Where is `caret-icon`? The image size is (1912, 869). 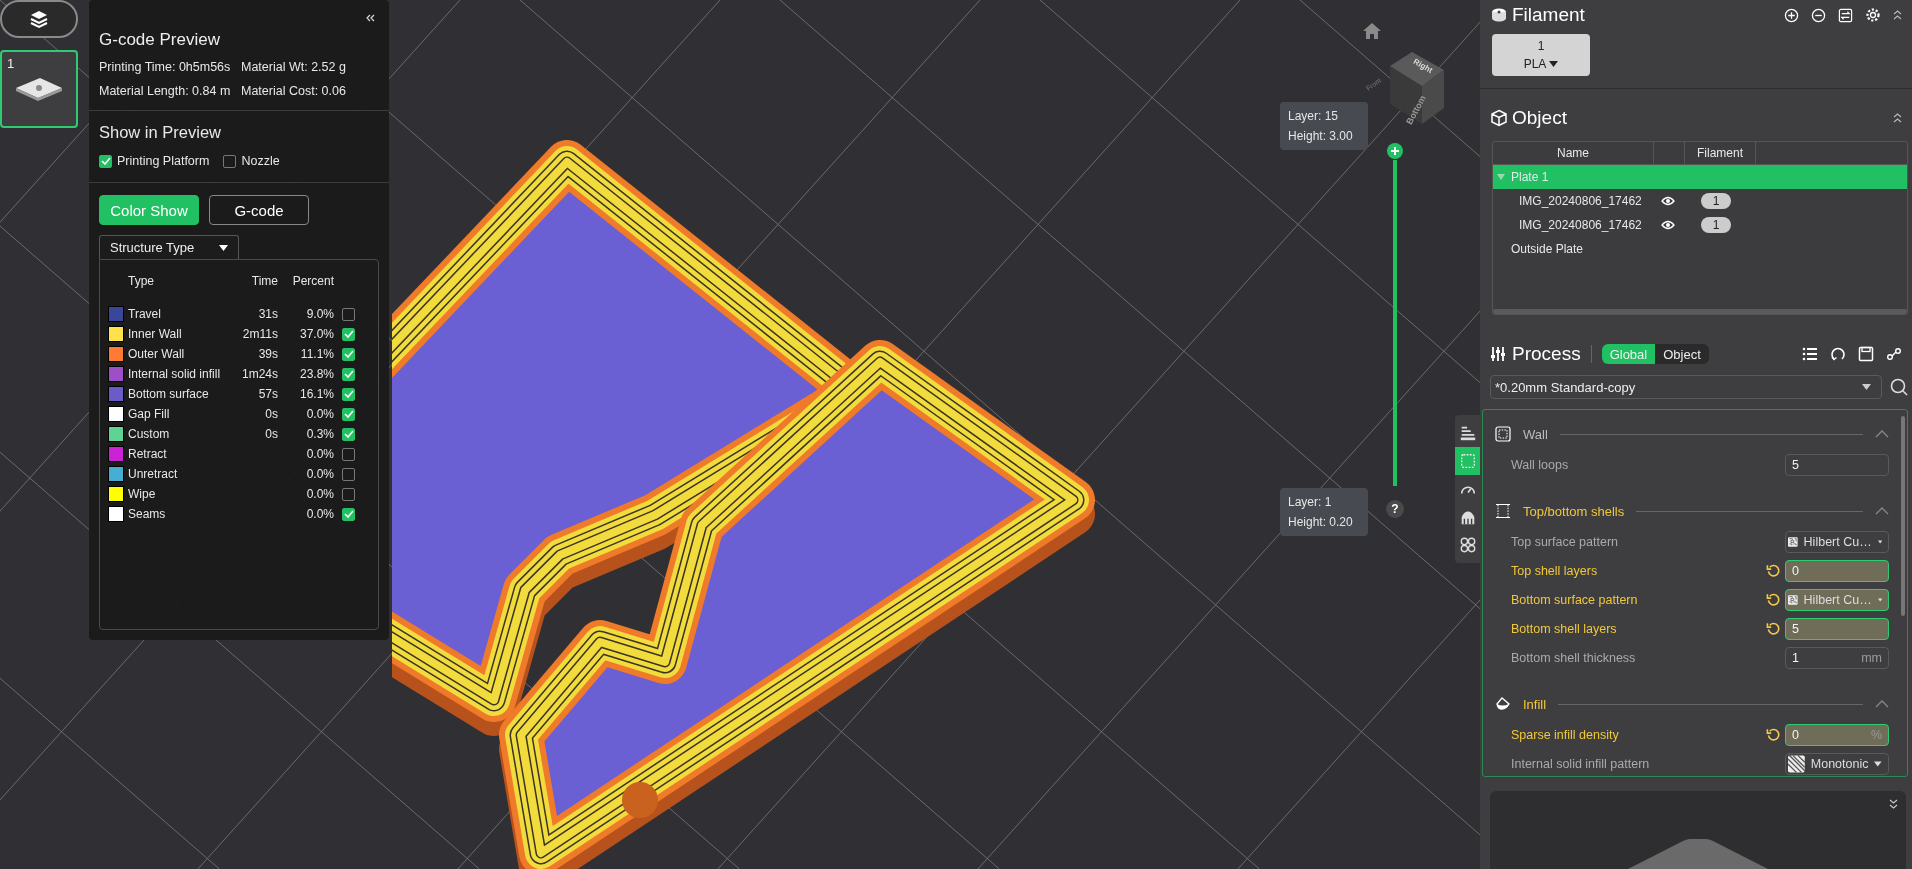 caret-icon is located at coordinates (1879, 599).